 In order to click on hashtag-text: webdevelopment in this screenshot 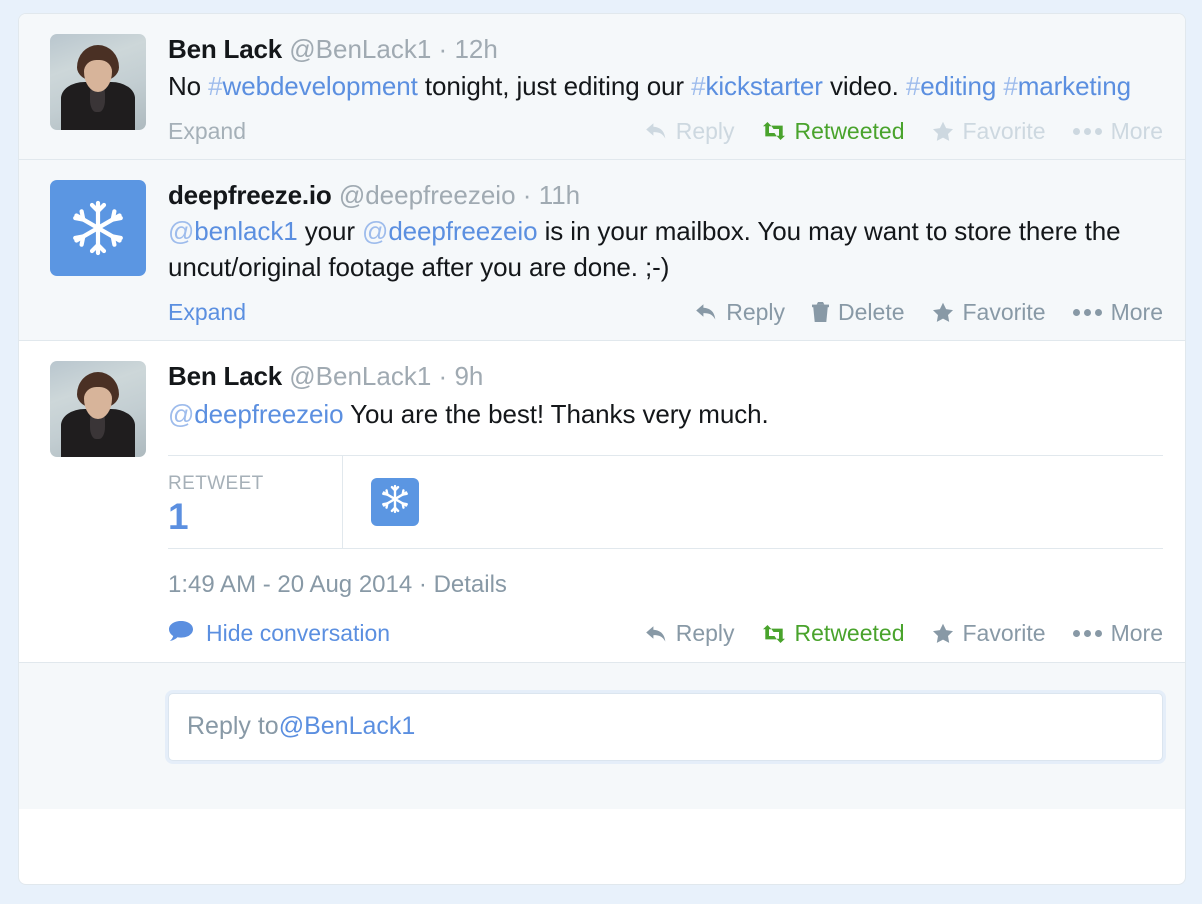, I will do `click(320, 85)`.